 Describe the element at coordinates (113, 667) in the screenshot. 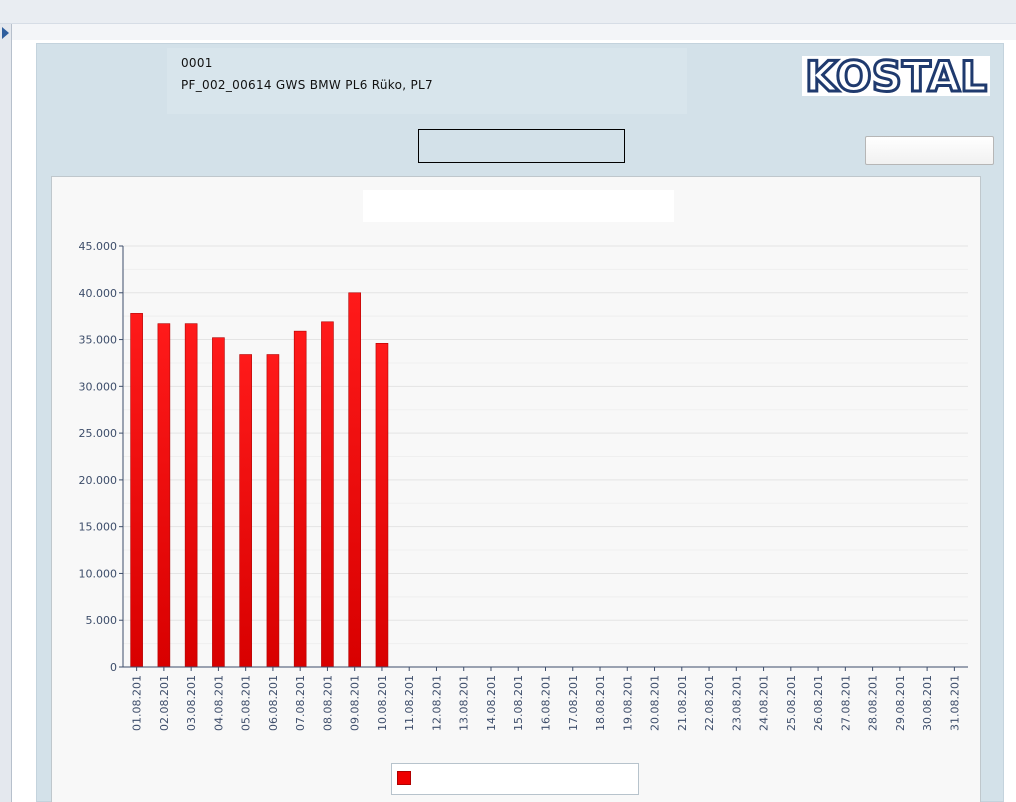

I see `y-tick-label: 0` at that location.